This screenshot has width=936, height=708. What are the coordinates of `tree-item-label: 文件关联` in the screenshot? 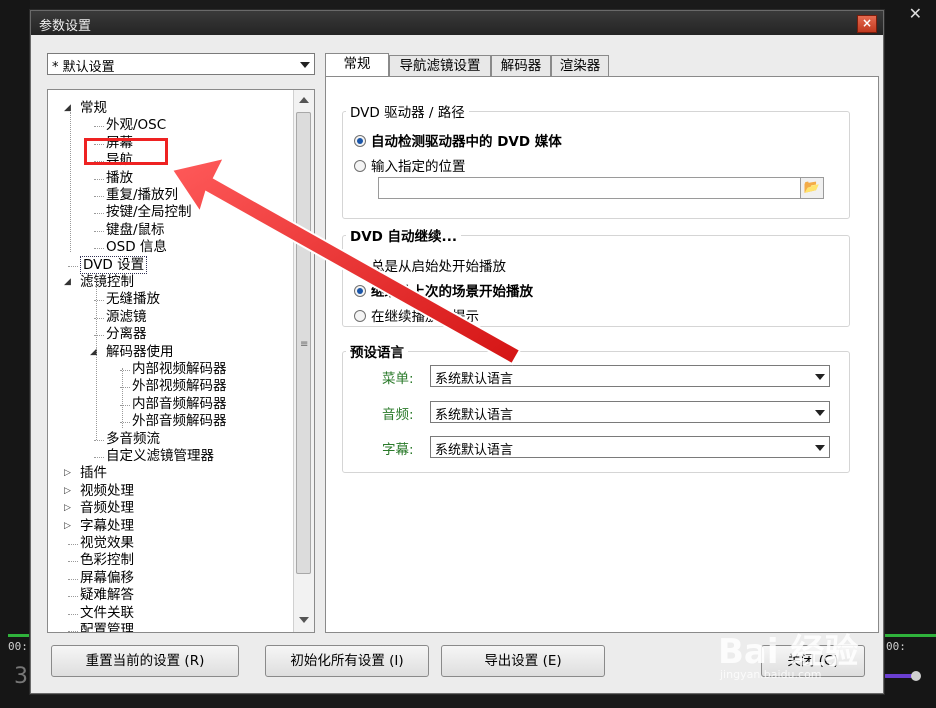 It's located at (107, 612).